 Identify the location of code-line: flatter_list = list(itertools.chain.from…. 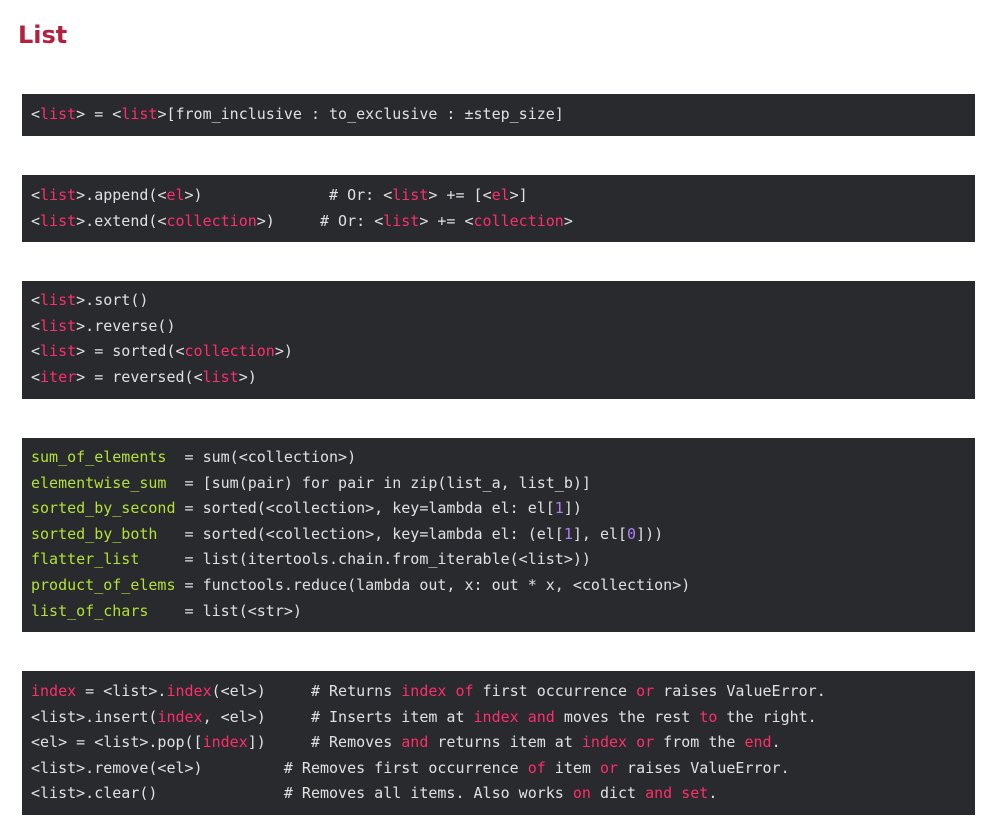
(498, 560).